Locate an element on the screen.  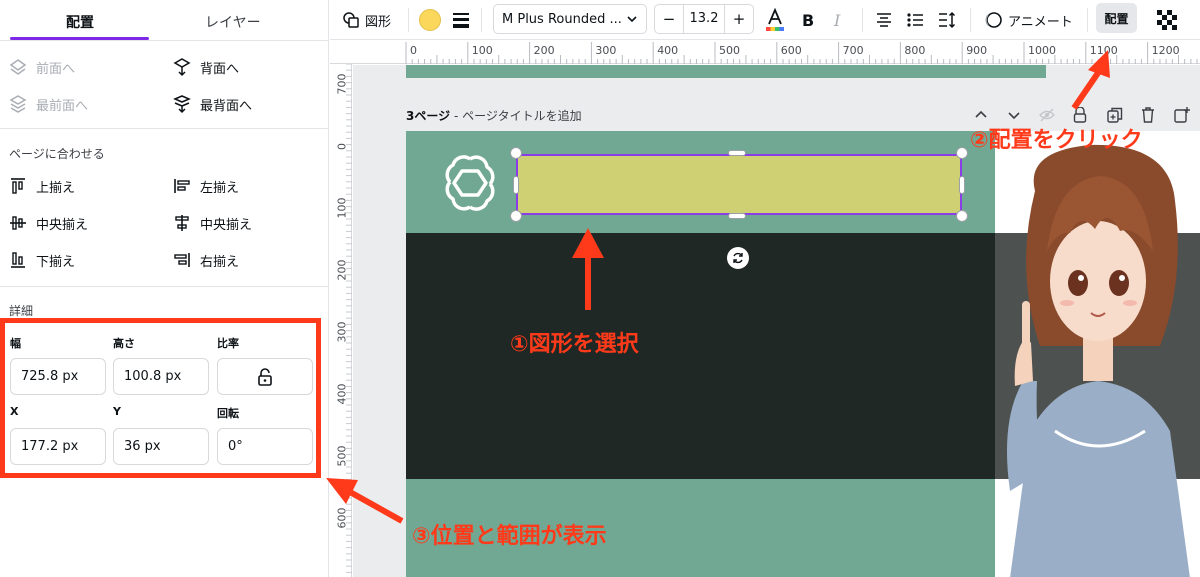
text-color-button is located at coordinates (775, 20).